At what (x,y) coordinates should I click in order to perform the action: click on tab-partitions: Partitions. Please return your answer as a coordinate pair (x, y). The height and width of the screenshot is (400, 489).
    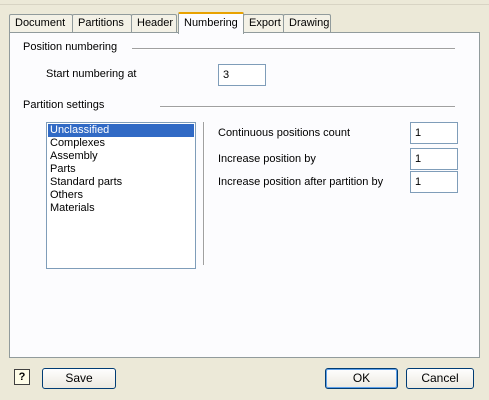
    Looking at the image, I should click on (102, 23).